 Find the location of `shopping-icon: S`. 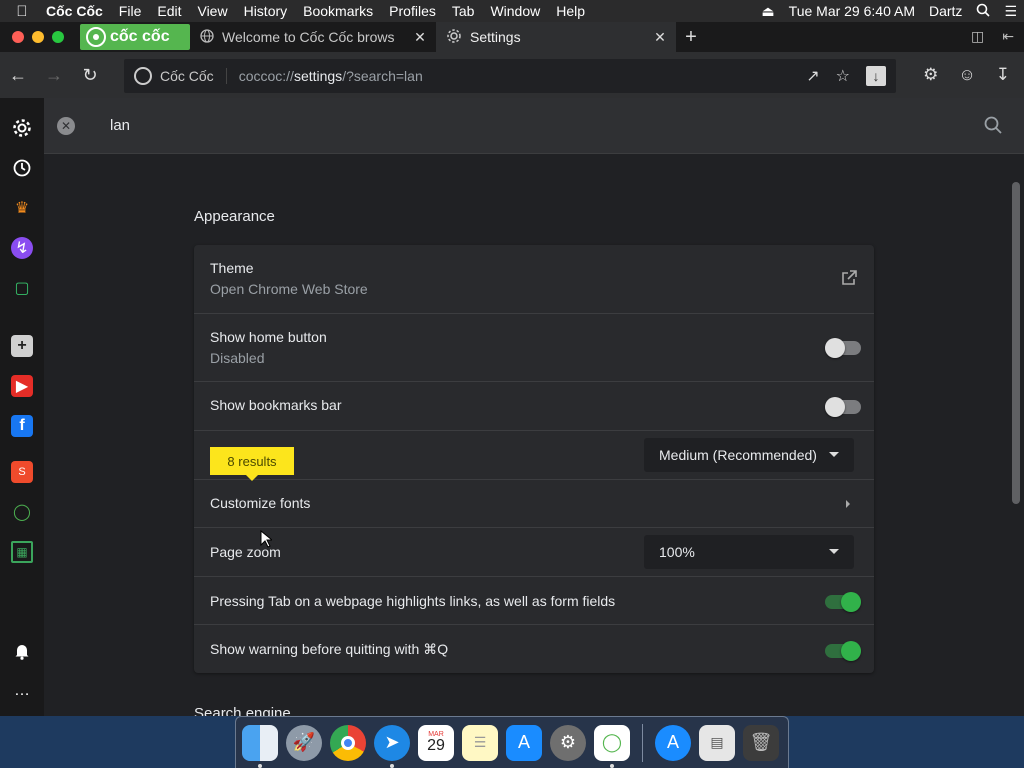

shopping-icon: S is located at coordinates (22, 472).